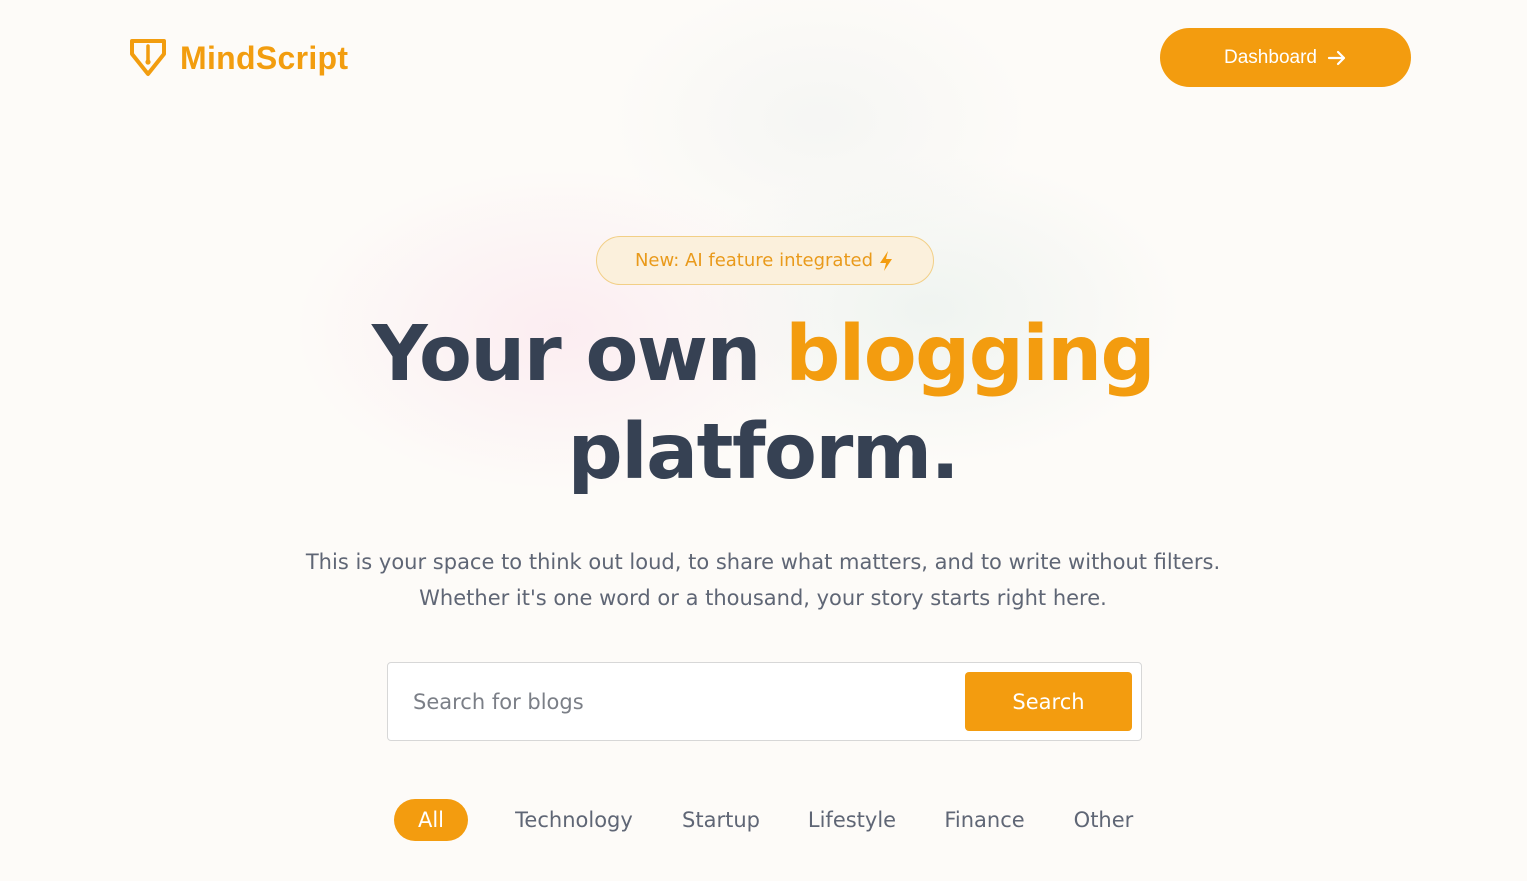  I want to click on dashboard-button: Dashboard, so click(1285, 57).